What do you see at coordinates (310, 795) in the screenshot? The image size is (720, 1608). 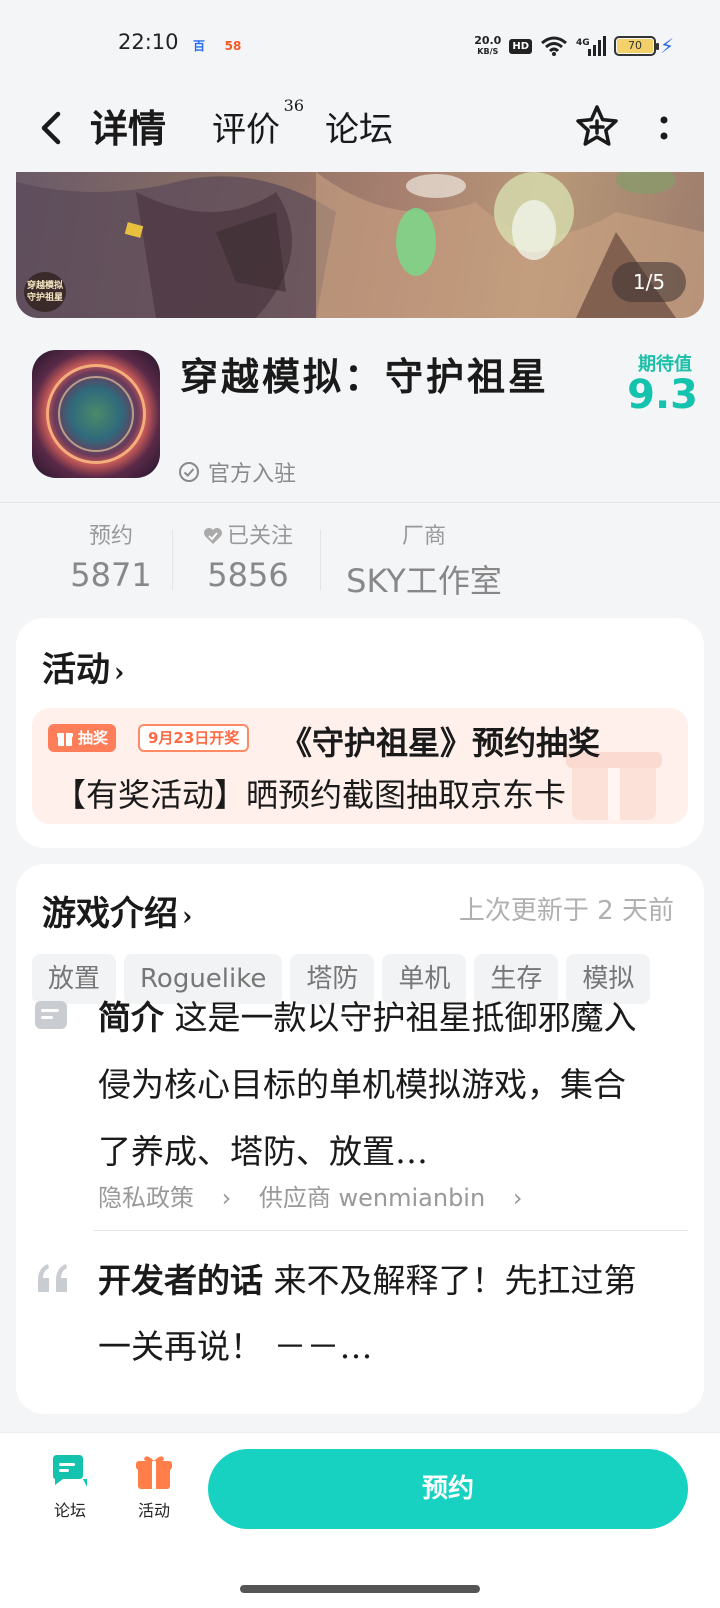 I see `activity-subline: 【有奖活动】晒预约截图抽取京东卡` at bounding box center [310, 795].